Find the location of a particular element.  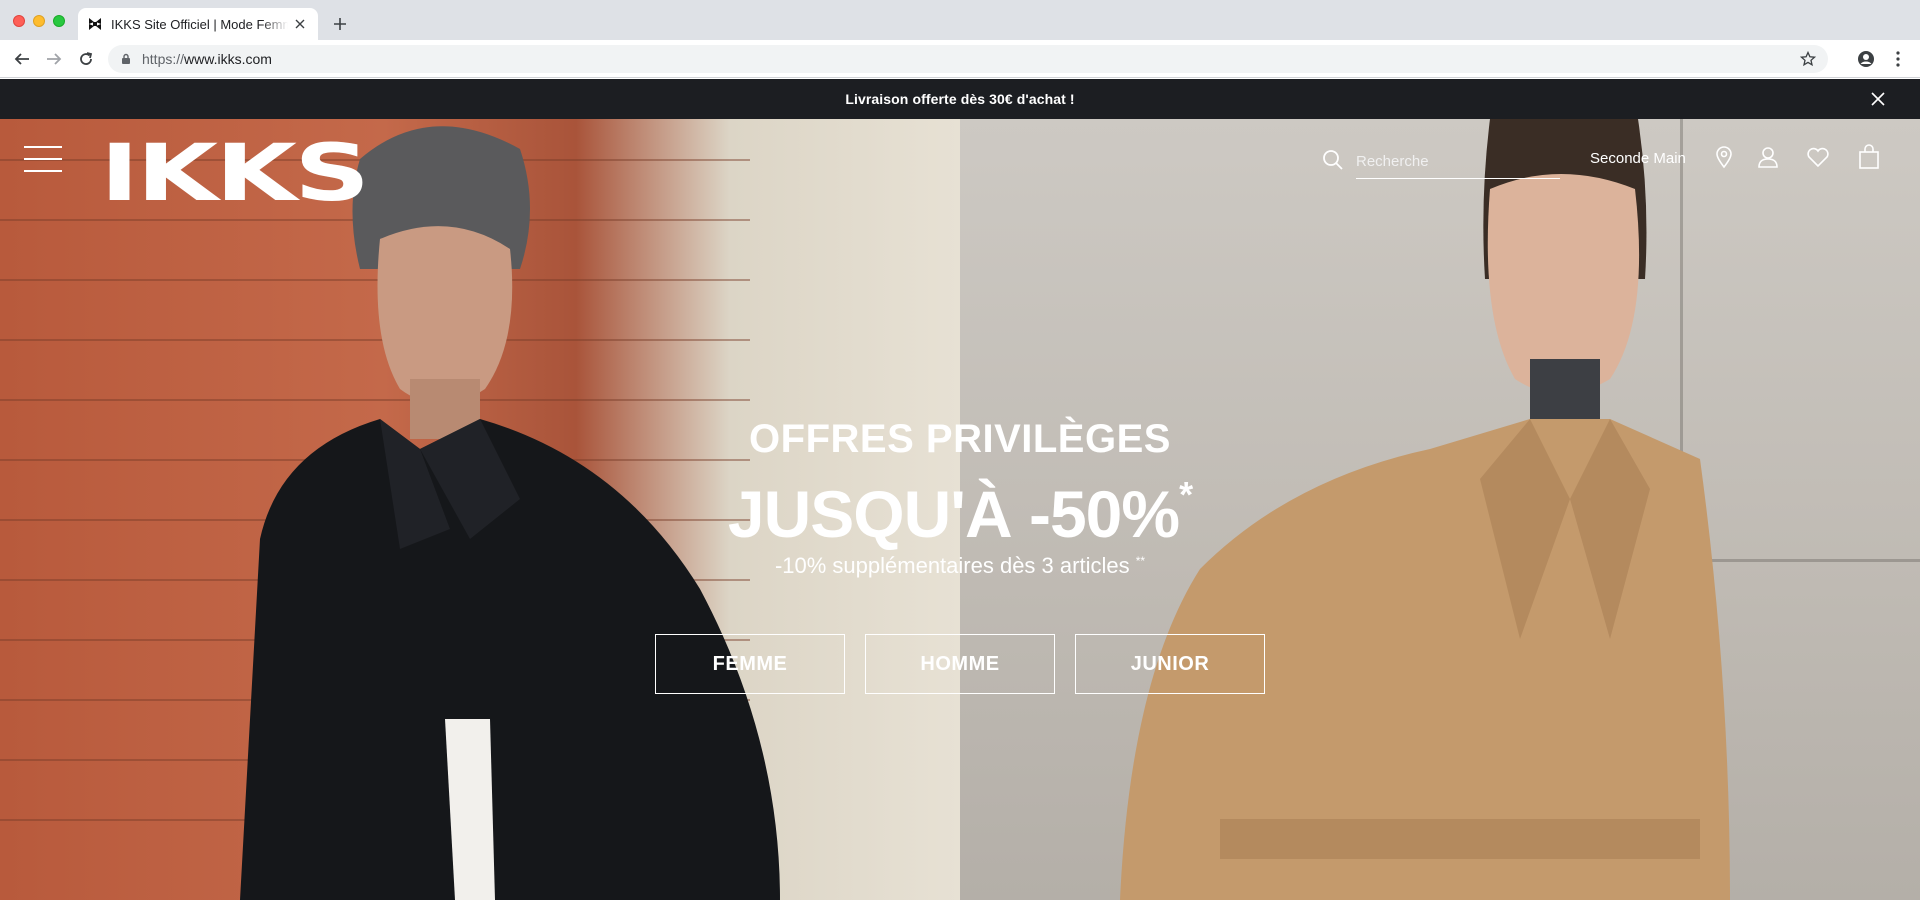

promo-close-icon is located at coordinates (1878, 99).